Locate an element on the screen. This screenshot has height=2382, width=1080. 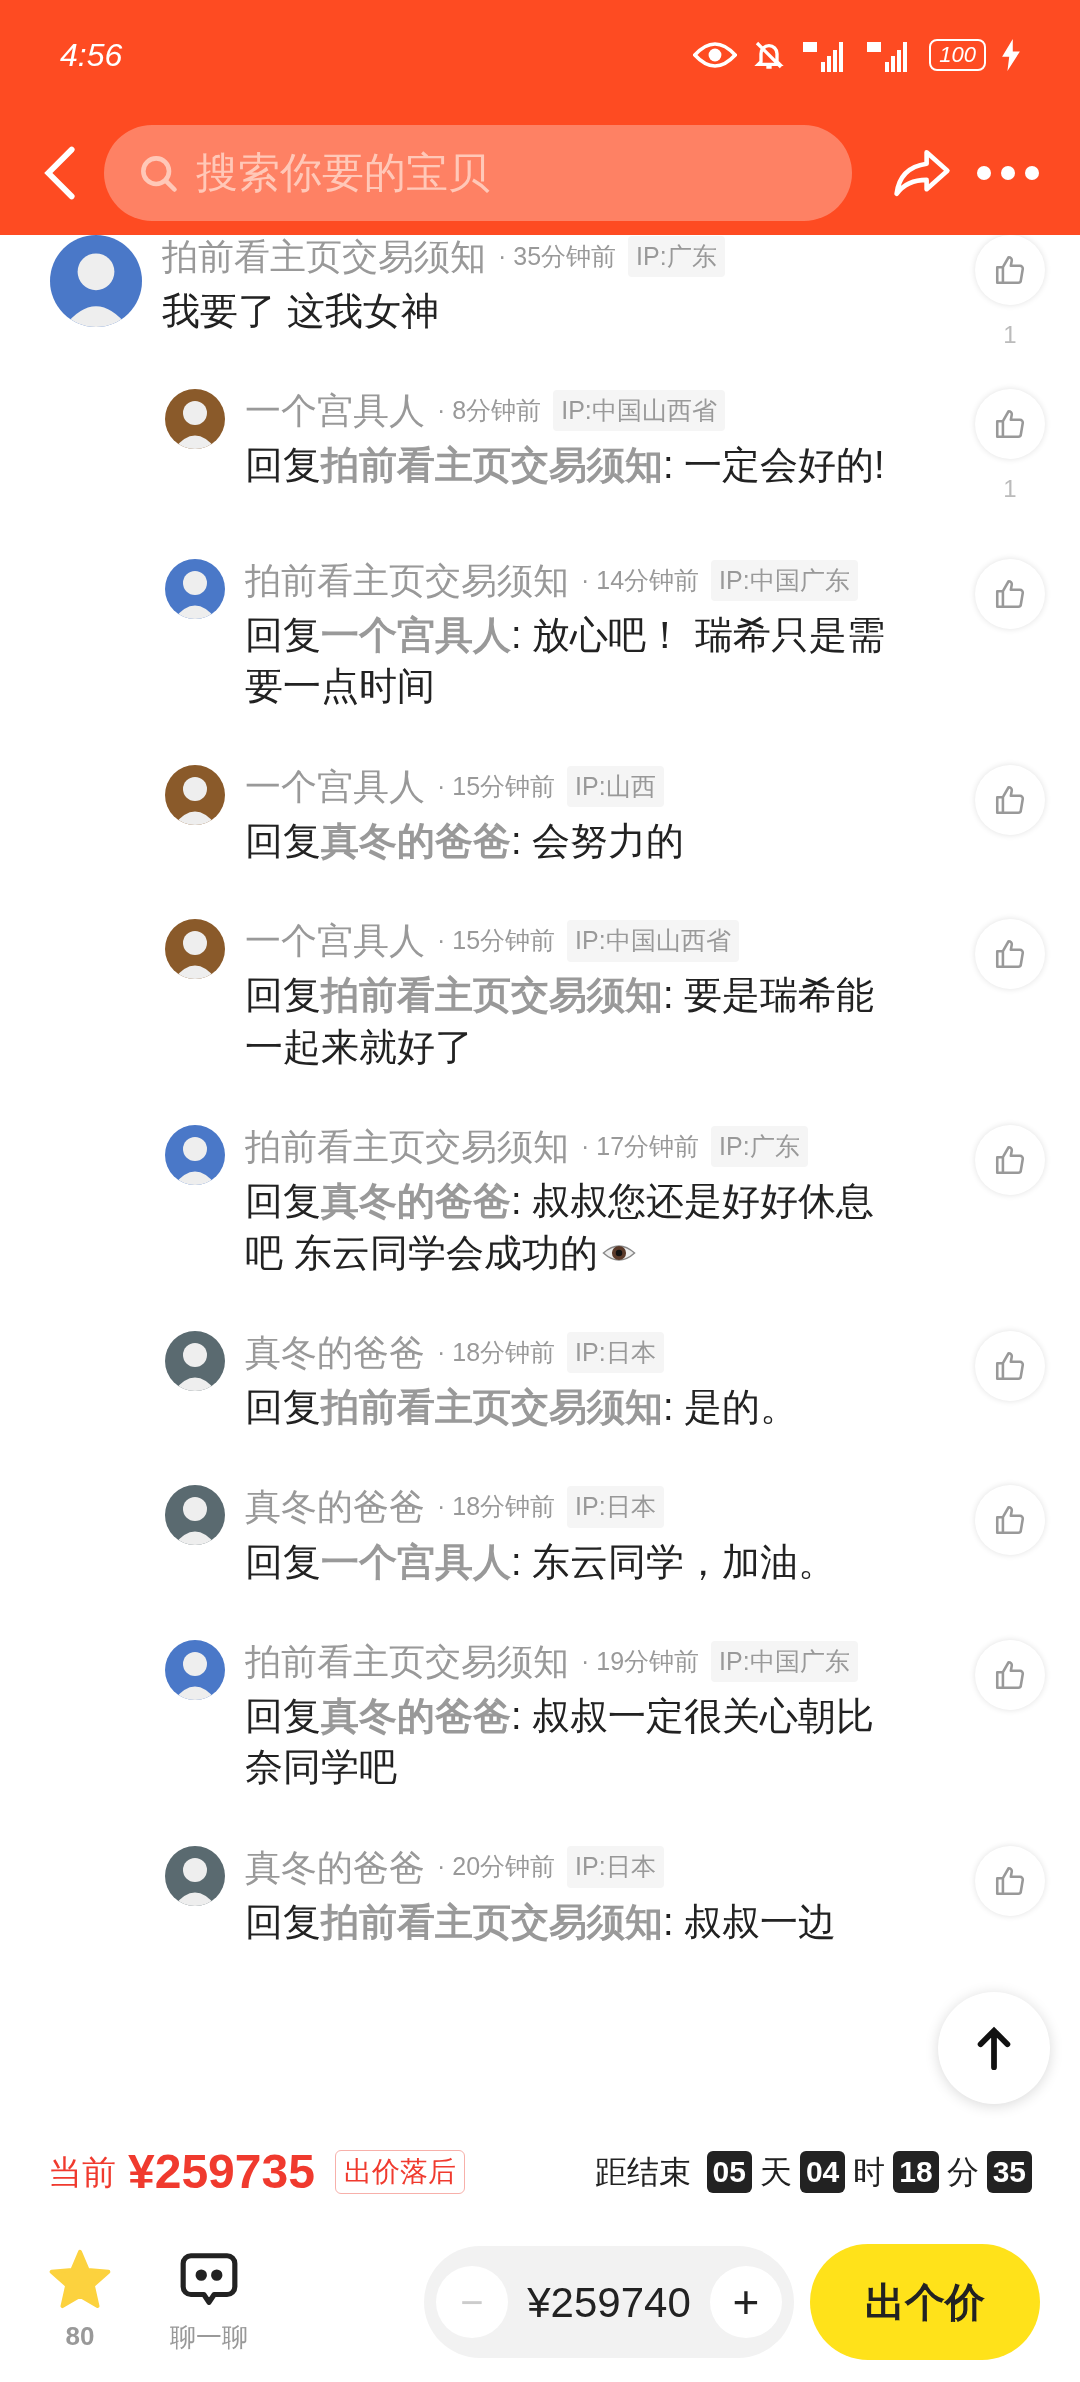
comment-time: · 19分钟前 is located at coordinates (640, 1661).